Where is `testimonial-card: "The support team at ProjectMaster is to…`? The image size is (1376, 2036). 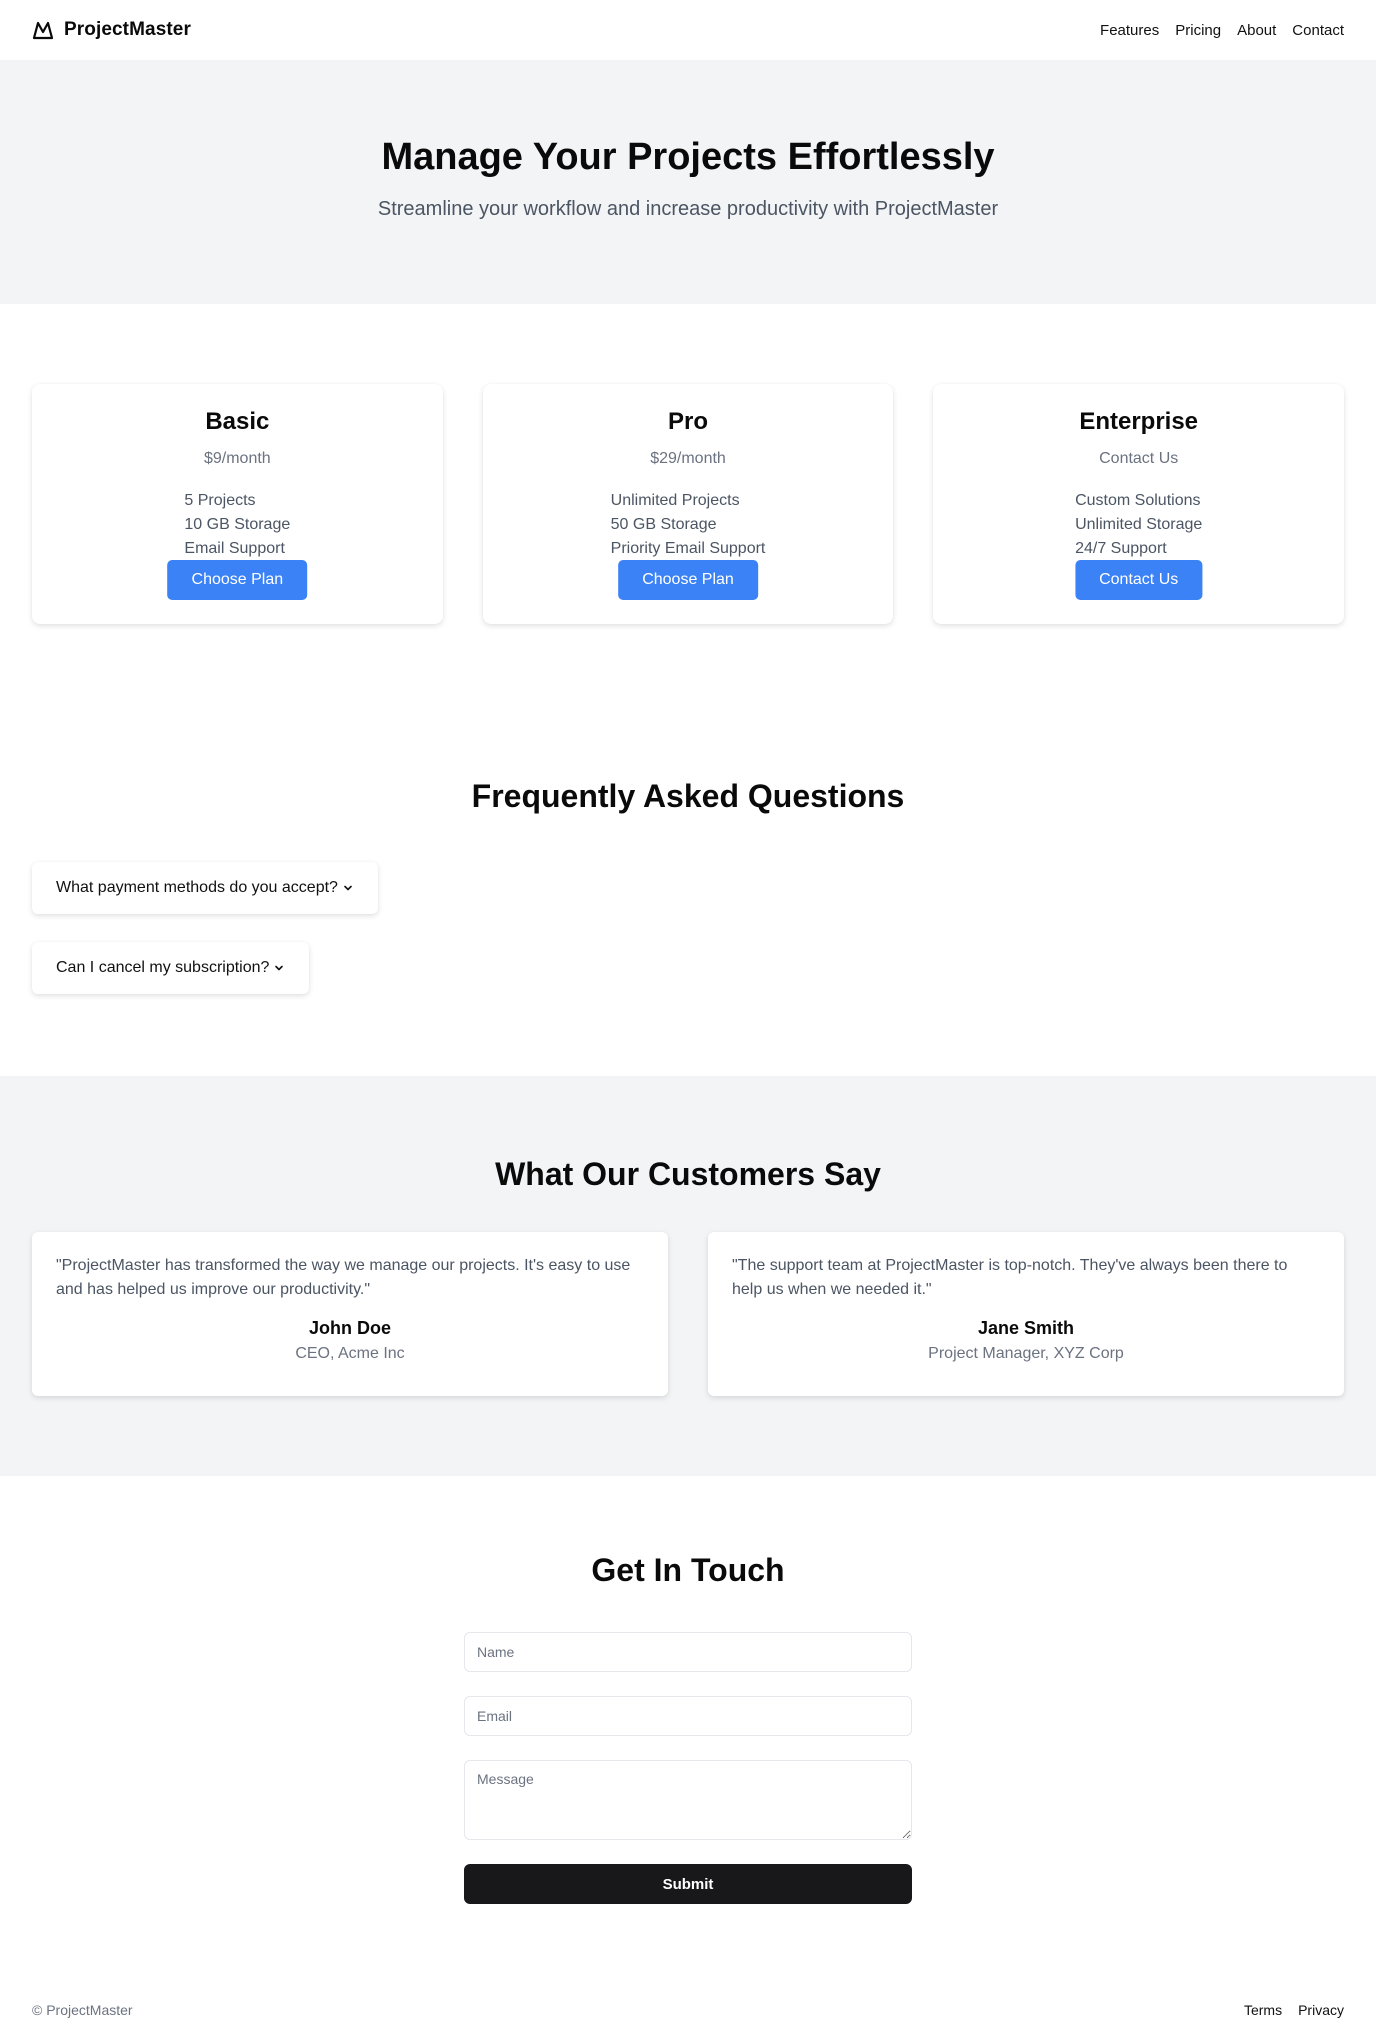 testimonial-card: "The support team at ProjectMaster is to… is located at coordinates (1026, 1314).